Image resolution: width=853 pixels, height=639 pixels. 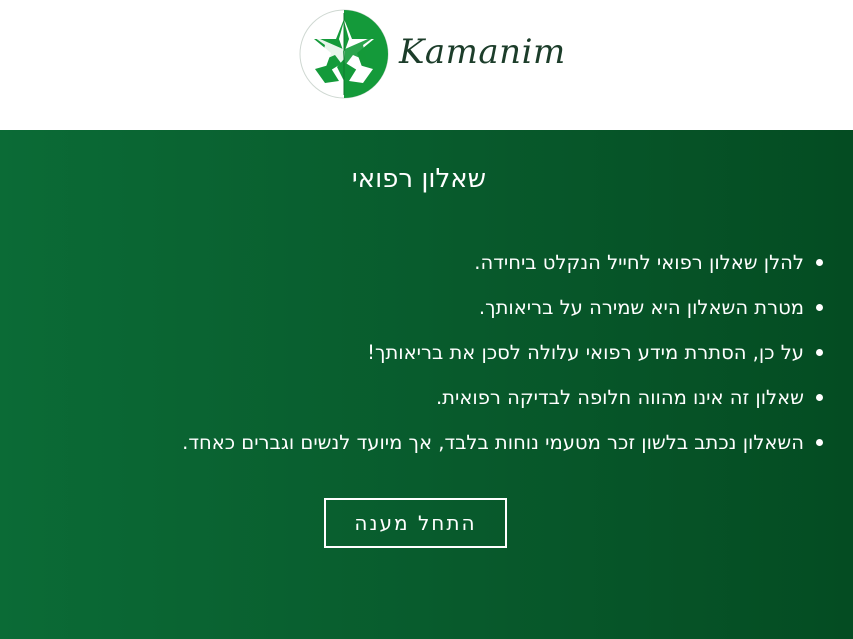 I want to click on list-item-text: להלן שאלון רפואי לחייל הנקלט ביחידה., so click(x=639, y=262).